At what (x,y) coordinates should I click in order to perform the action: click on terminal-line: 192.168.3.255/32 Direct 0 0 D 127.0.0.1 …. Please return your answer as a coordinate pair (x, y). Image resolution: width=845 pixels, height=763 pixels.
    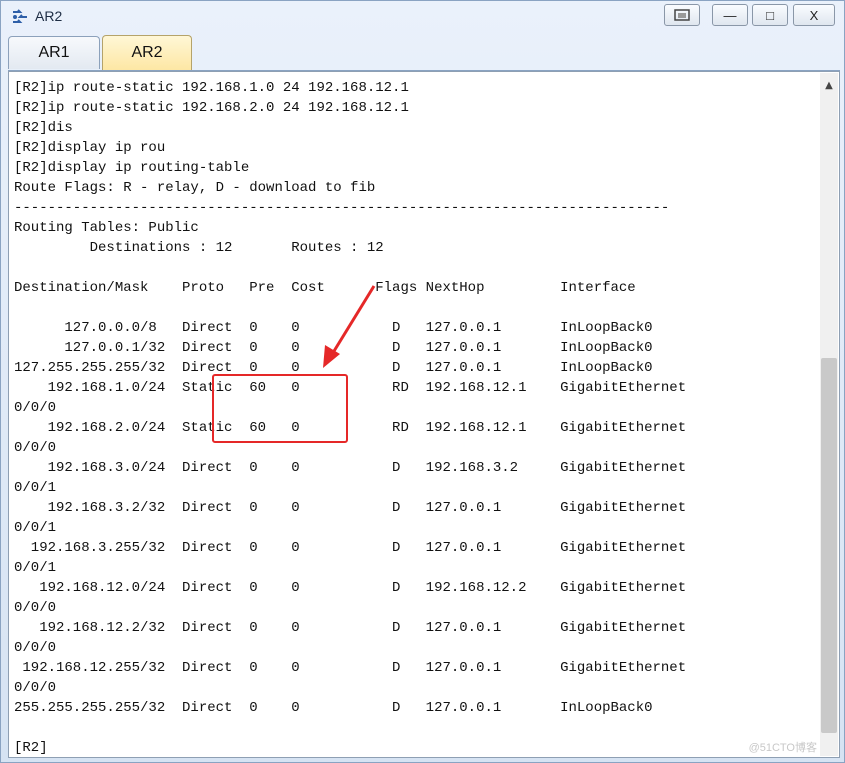
    Looking at the image, I should click on (350, 548).